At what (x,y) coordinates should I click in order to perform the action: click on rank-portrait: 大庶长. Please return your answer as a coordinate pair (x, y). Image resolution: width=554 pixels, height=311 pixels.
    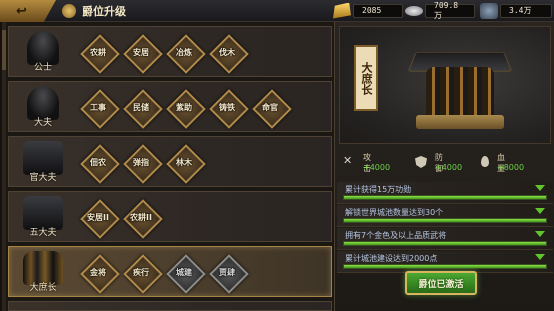
    Looking at the image, I should click on (445, 85).